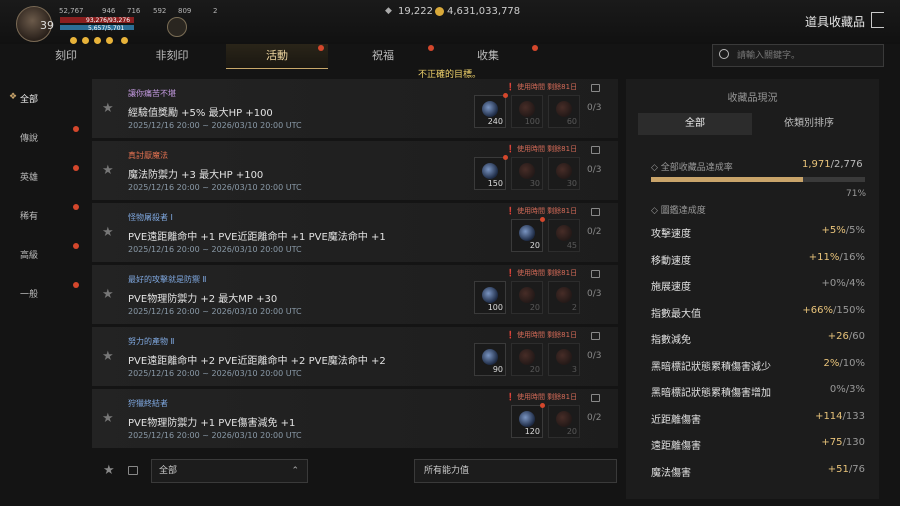  I want to click on grade-dropdown: 全部 ⌃, so click(229, 471).